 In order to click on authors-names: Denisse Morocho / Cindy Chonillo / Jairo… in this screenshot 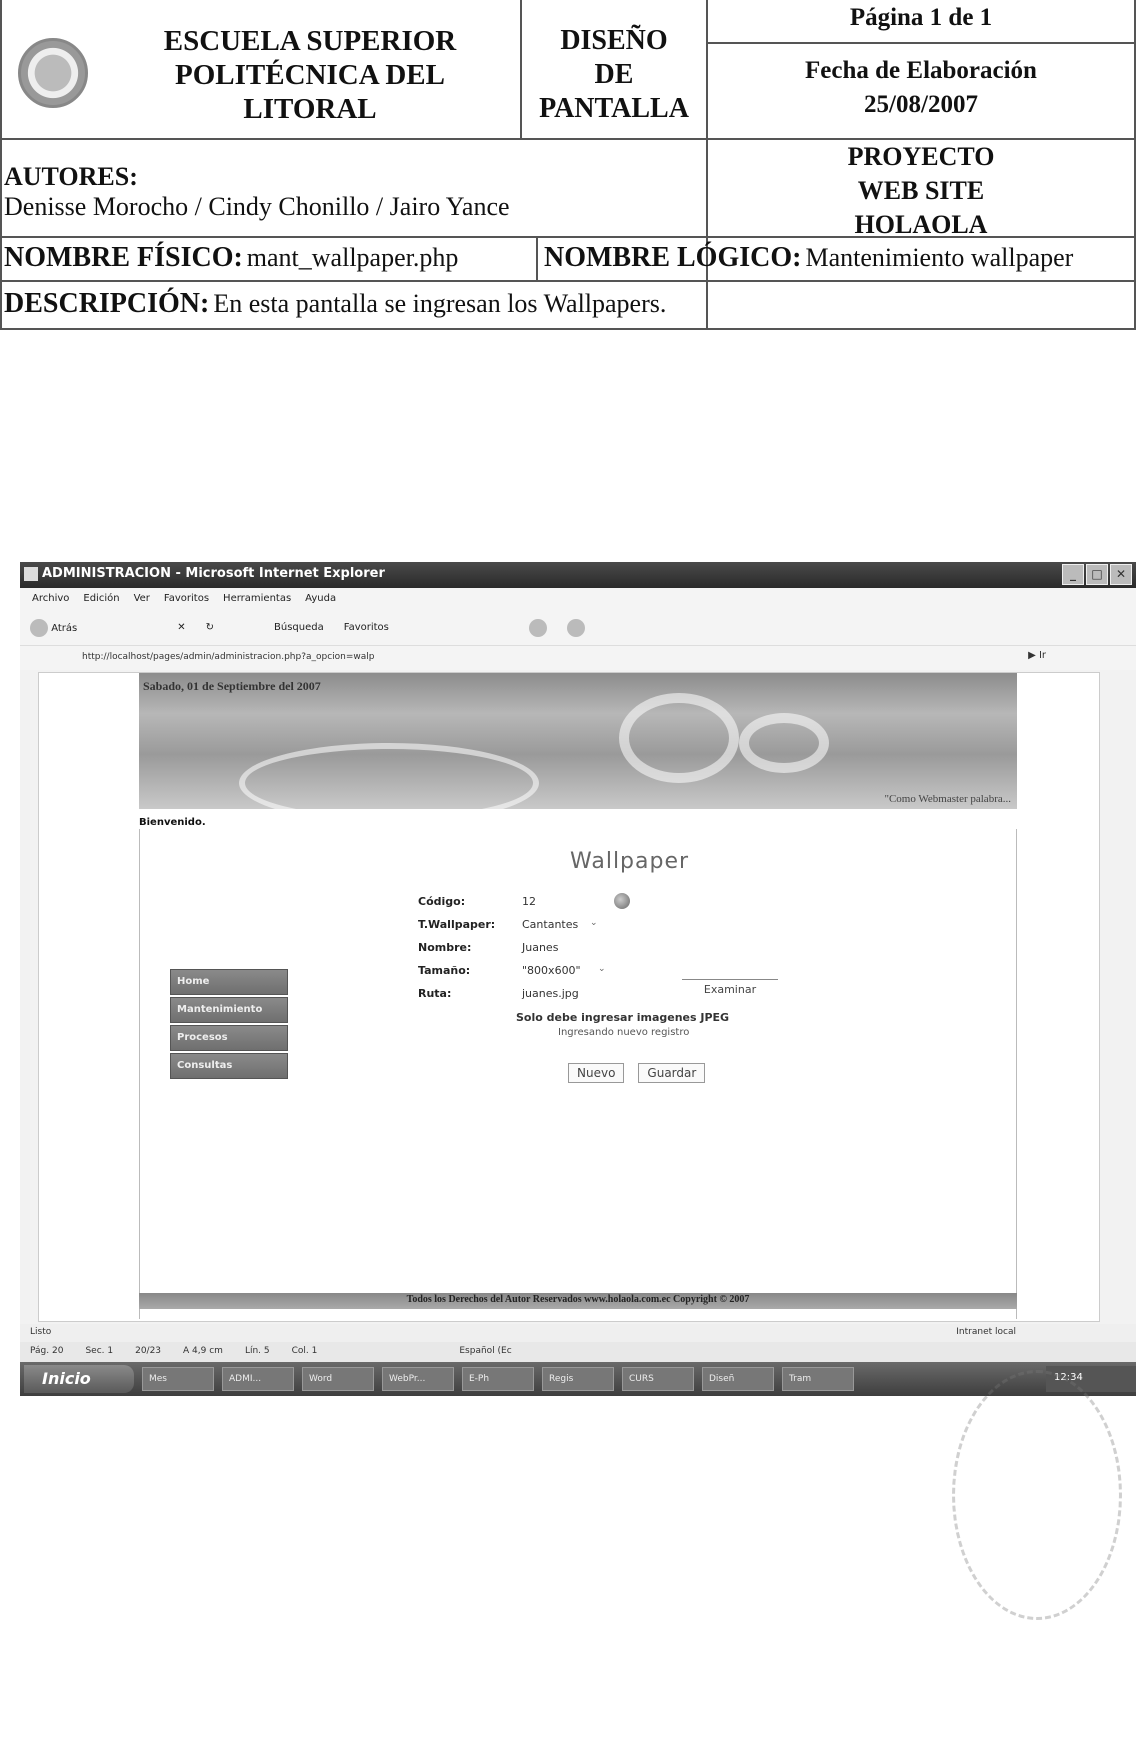, I will do `click(257, 206)`.